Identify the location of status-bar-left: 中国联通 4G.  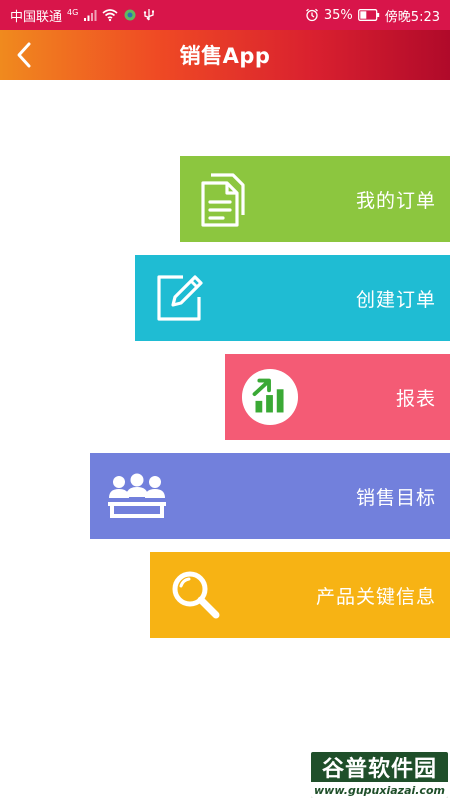
(83, 15).